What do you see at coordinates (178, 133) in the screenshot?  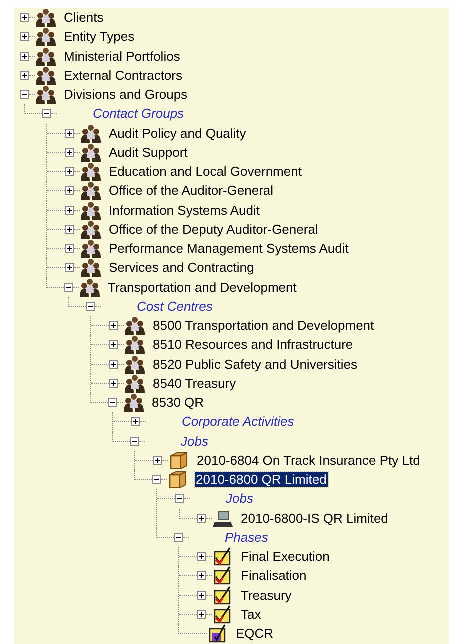 I see `tree-item: Audit Policy and Quality` at bounding box center [178, 133].